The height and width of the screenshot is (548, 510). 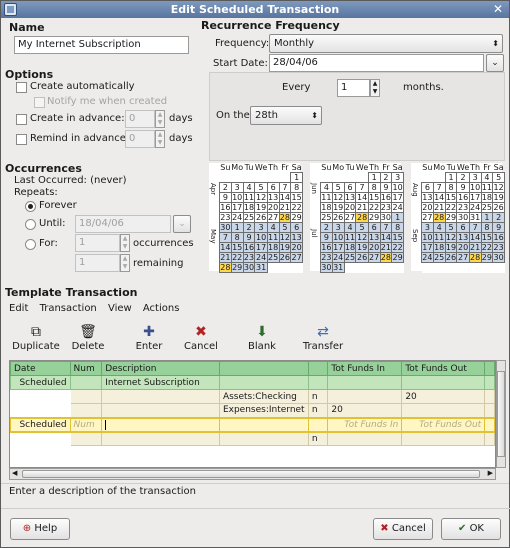 What do you see at coordinates (365, 438) in the screenshot?
I see `split-funds-in` at bounding box center [365, 438].